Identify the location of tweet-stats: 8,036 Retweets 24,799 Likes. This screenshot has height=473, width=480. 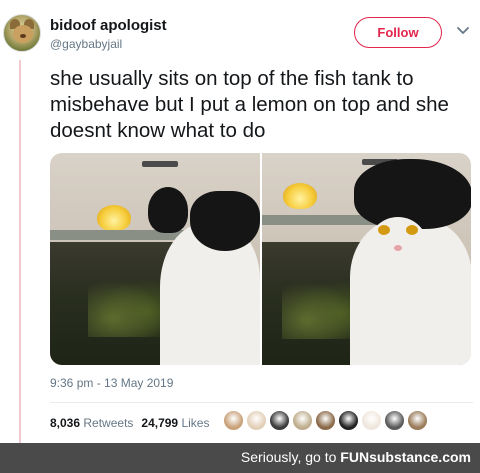
(129, 423).